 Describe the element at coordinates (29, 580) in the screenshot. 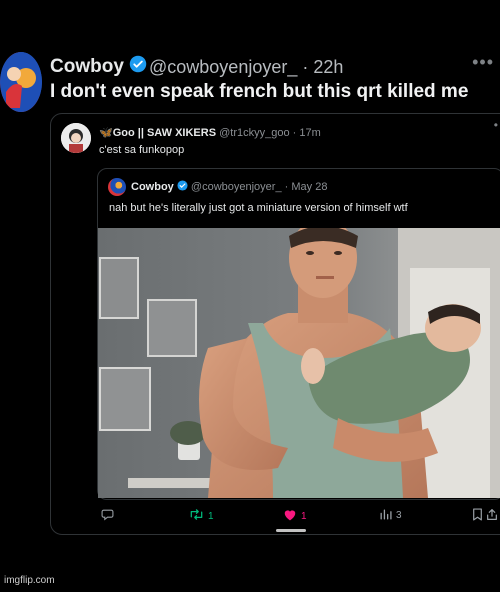

I see `watermark: imgflip.com` at that location.